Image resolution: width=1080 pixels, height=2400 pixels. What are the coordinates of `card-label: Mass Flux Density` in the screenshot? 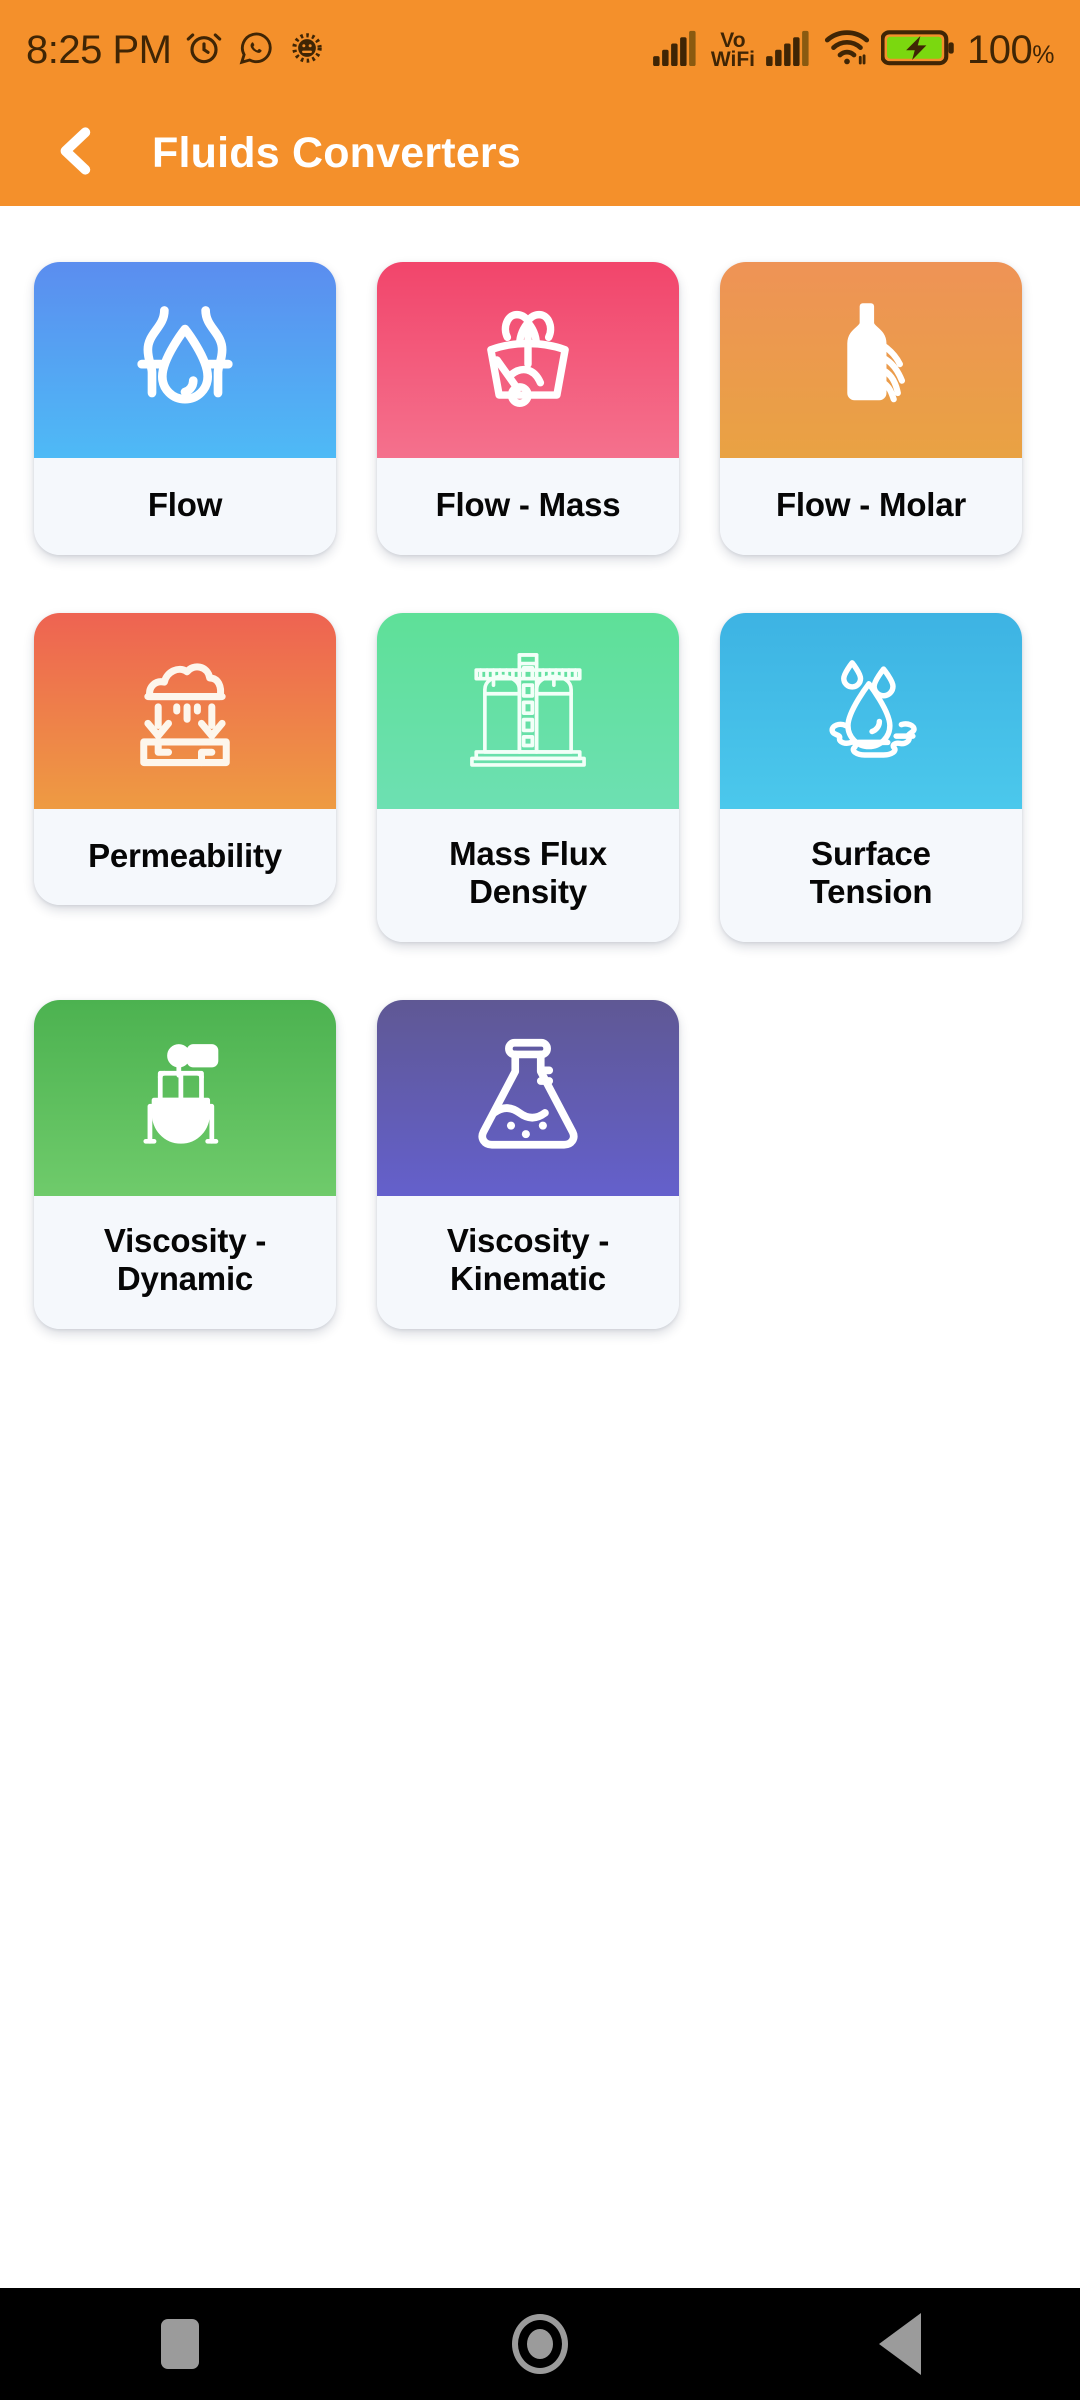 It's located at (528, 875).